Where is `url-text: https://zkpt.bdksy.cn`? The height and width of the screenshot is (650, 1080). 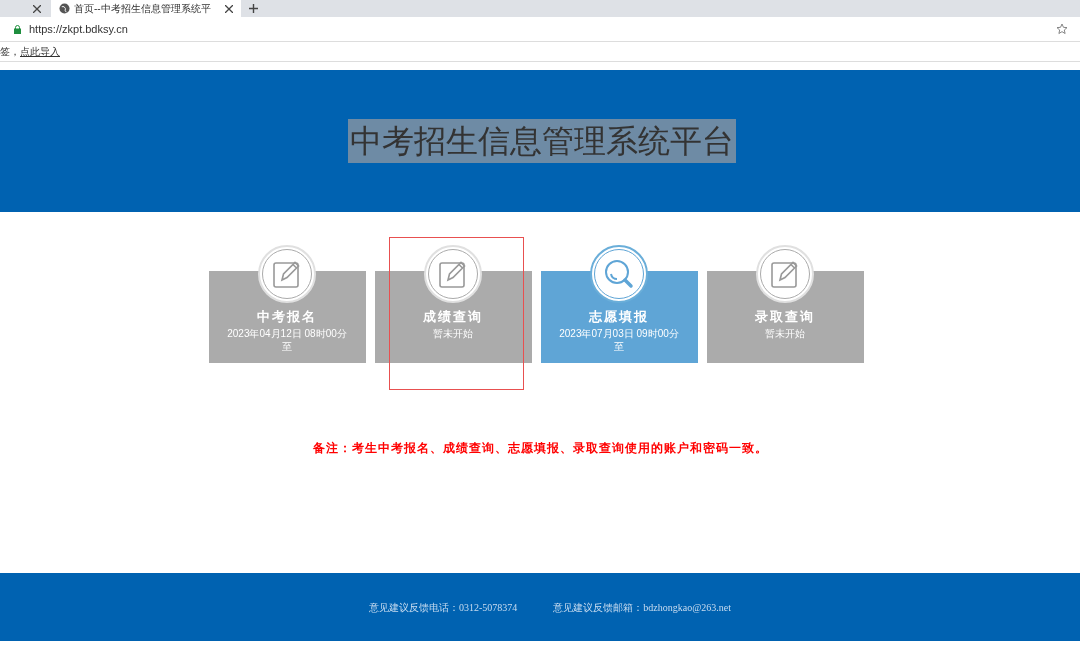
url-text: https://zkpt.bdksy.cn is located at coordinates (542, 29).